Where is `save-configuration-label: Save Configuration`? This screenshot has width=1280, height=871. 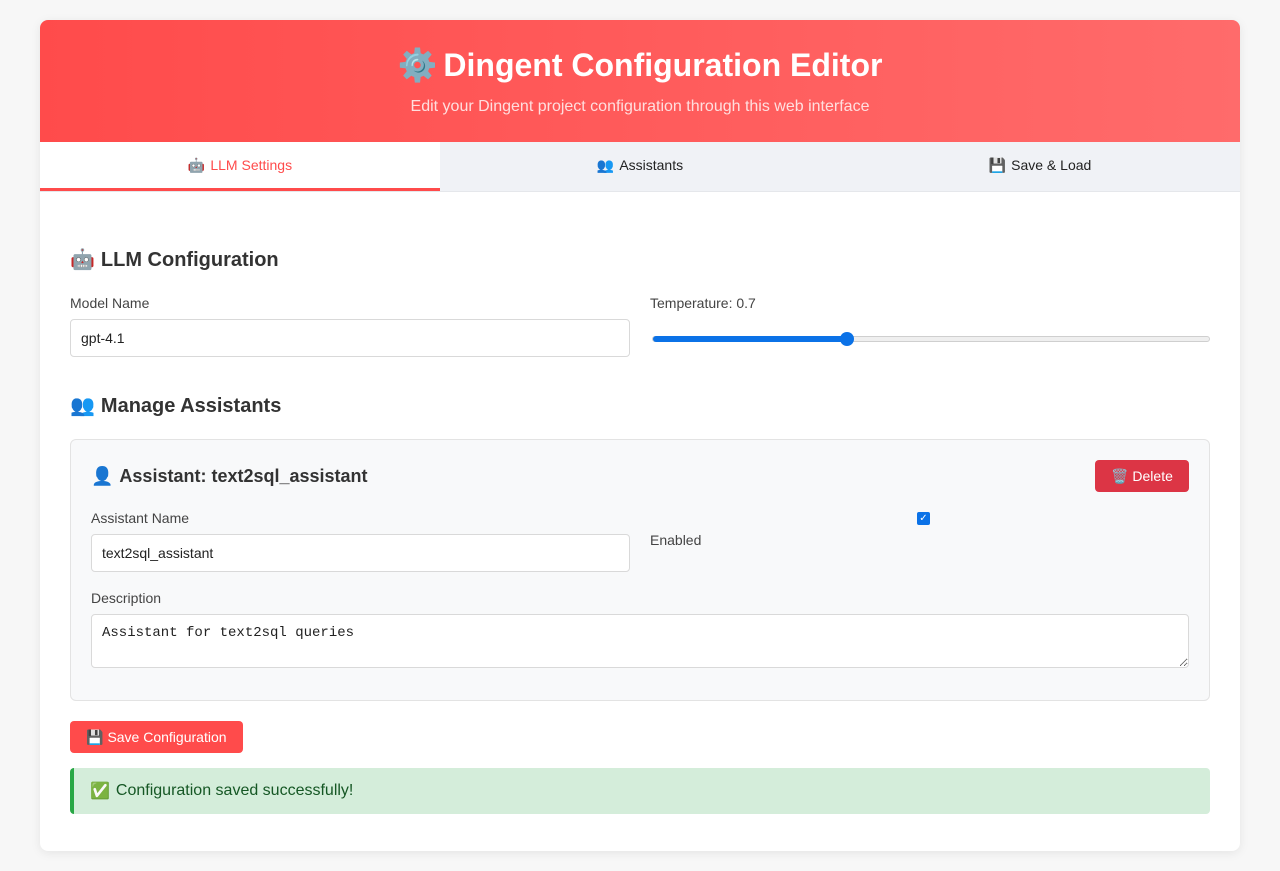
save-configuration-label: Save Configuration is located at coordinates (167, 736).